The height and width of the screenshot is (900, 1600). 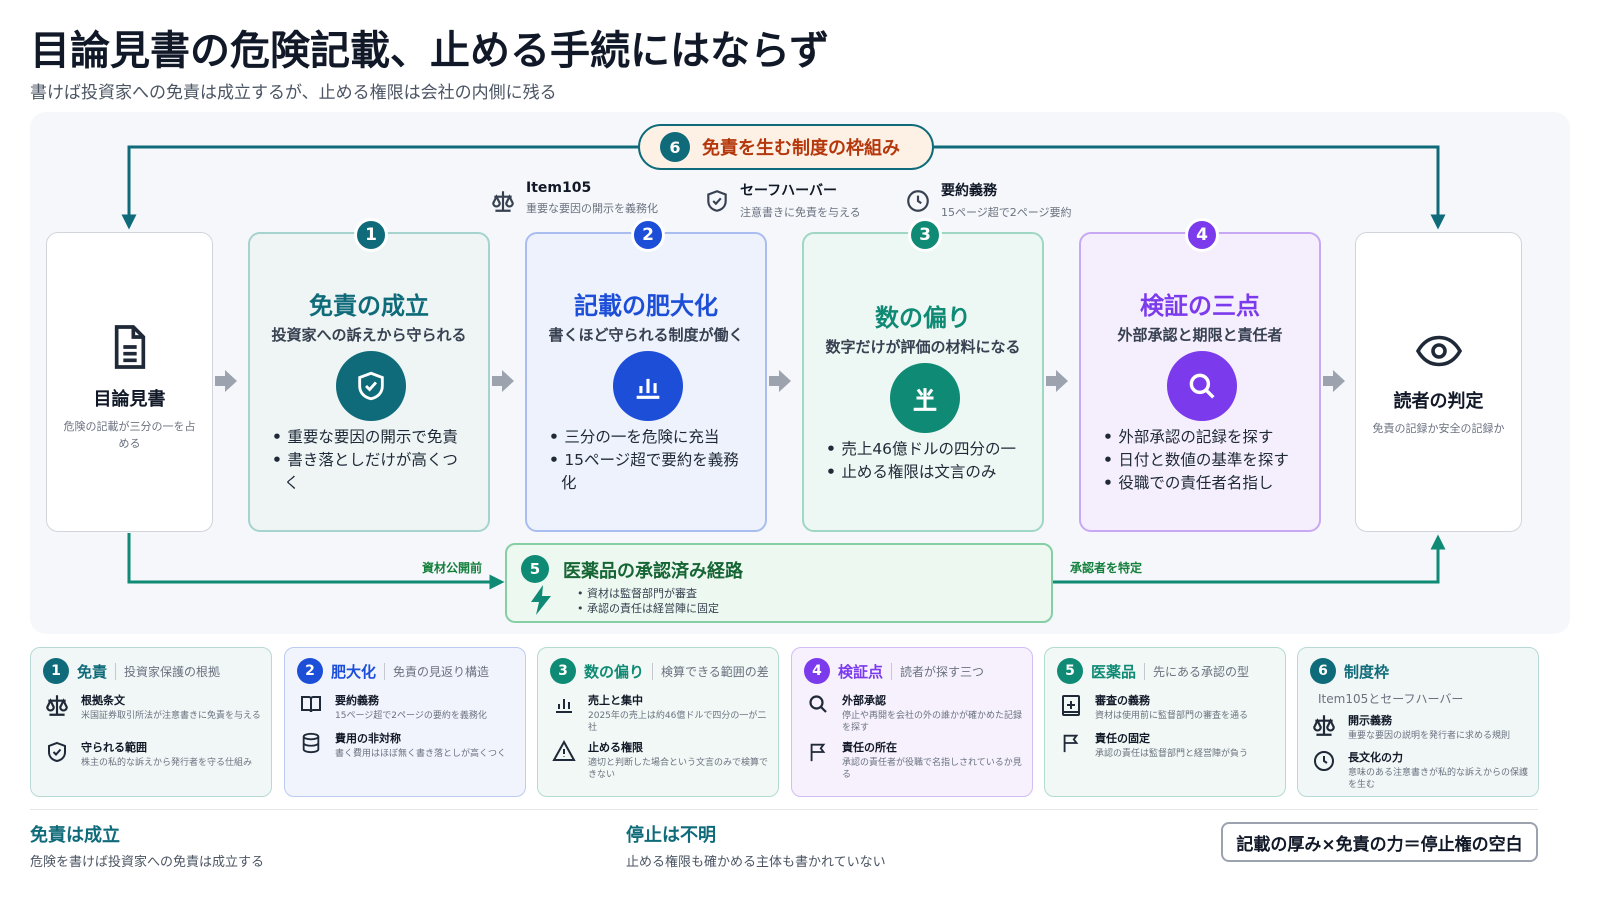 I want to click on card-row-text: 米国証券取引所法が注意書きに免責を与える, so click(x=171, y=716).